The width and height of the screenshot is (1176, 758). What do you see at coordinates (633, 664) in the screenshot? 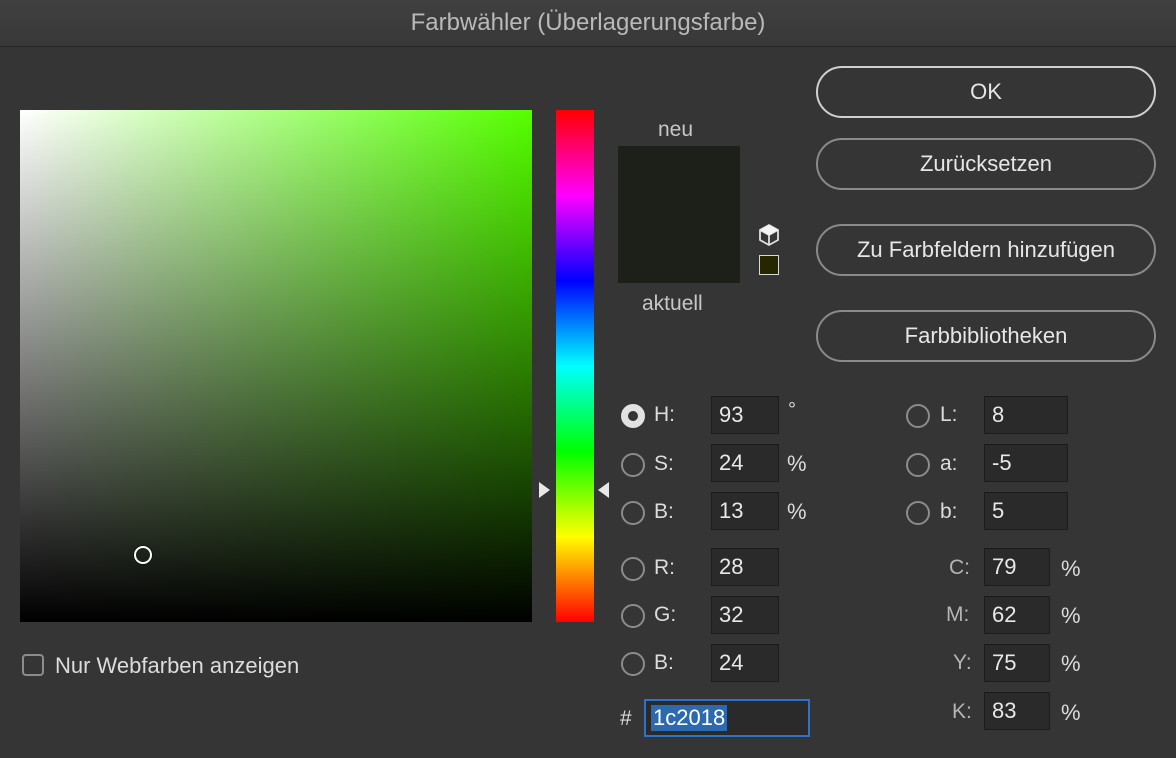
I see `blue-radio` at bounding box center [633, 664].